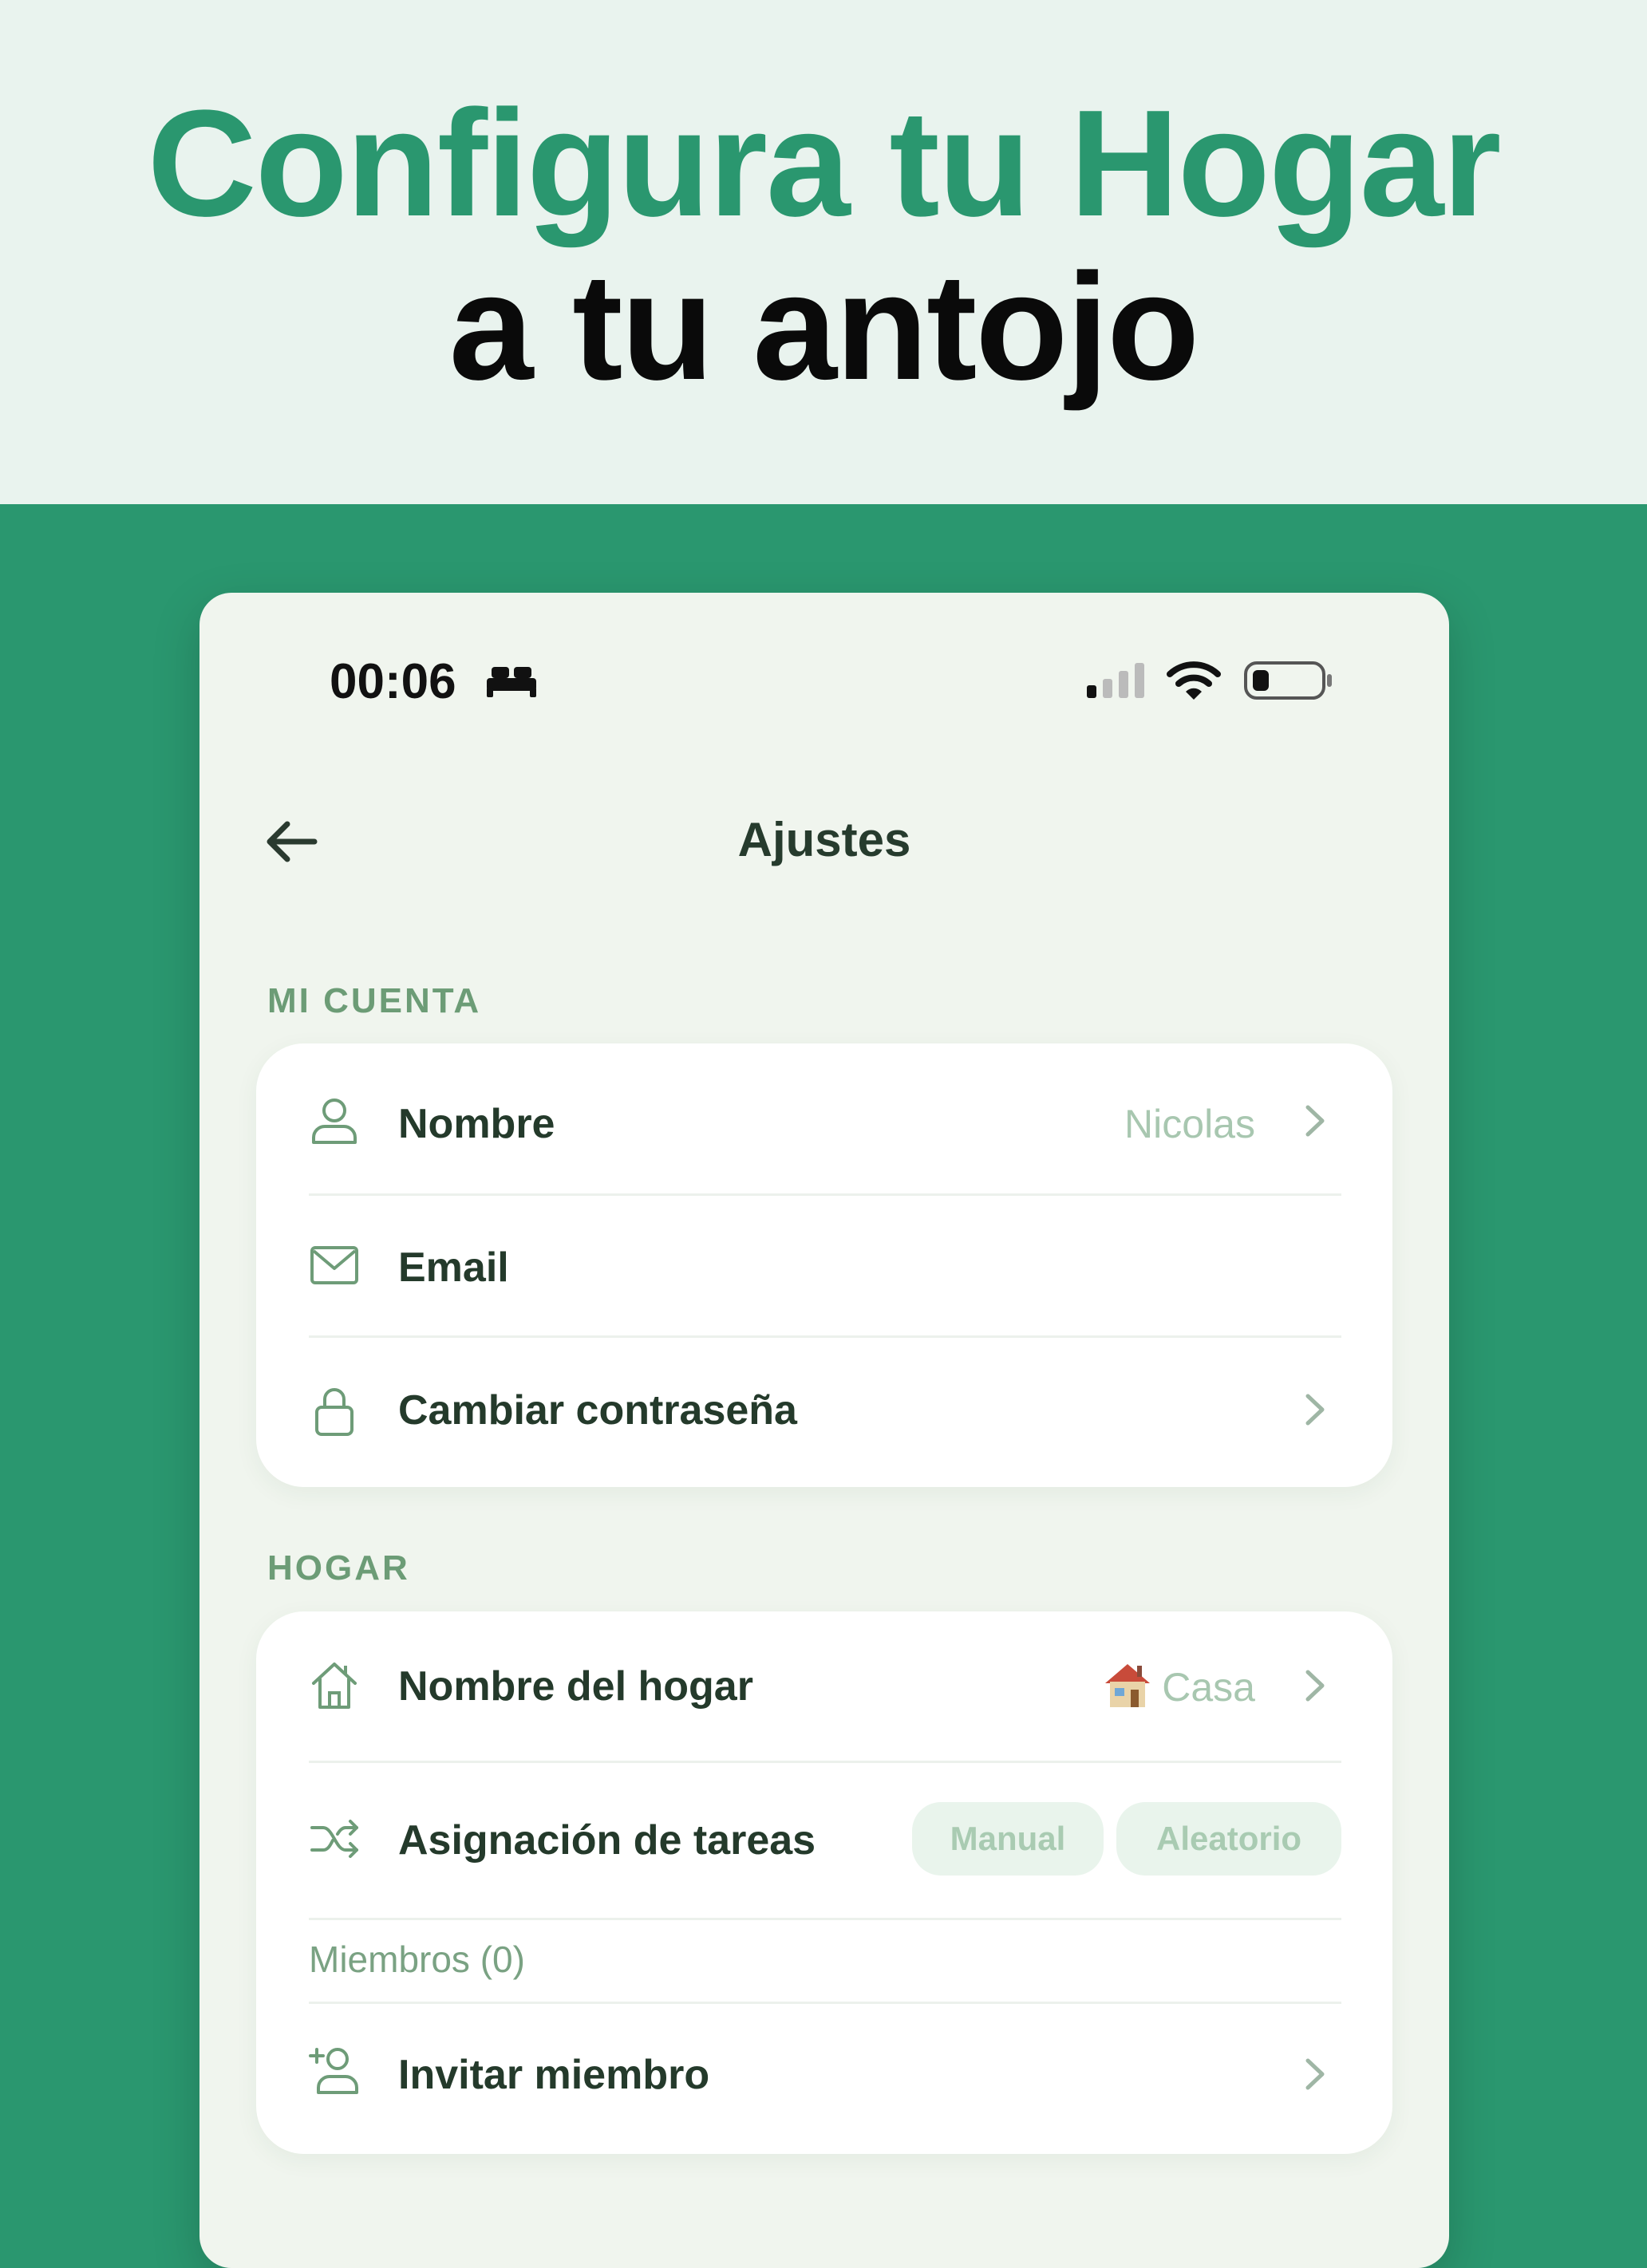  What do you see at coordinates (334, 1839) in the screenshot?
I see `shuffle-icon` at bounding box center [334, 1839].